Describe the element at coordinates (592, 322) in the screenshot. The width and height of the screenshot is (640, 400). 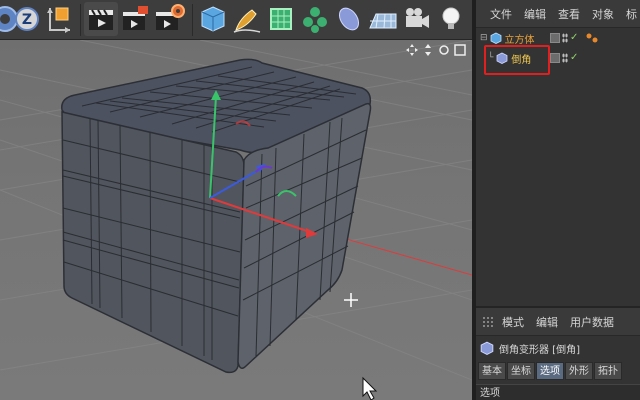
I see `menu-user-data: 用户数据` at that location.